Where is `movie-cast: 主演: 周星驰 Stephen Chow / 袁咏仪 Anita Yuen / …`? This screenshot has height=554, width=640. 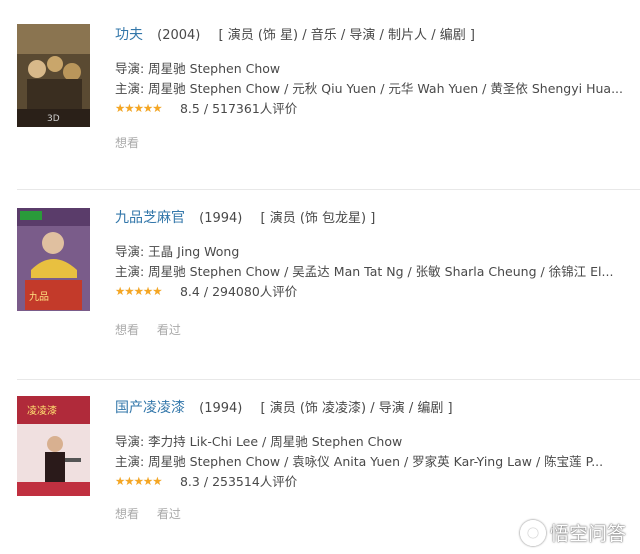
movie-cast: 主演: 周星驰 Stephen Chow / 袁咏仪 Anita Yuen / … is located at coordinates (359, 461).